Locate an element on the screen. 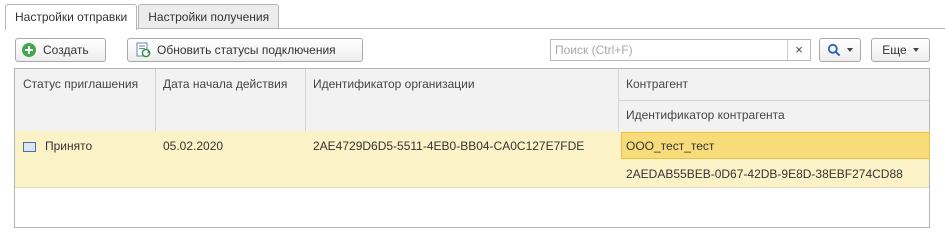 Image resolution: width=945 pixels, height=240 pixels. tab-bar: Настройки отправки Настройки получения is located at coordinates (142, 17).